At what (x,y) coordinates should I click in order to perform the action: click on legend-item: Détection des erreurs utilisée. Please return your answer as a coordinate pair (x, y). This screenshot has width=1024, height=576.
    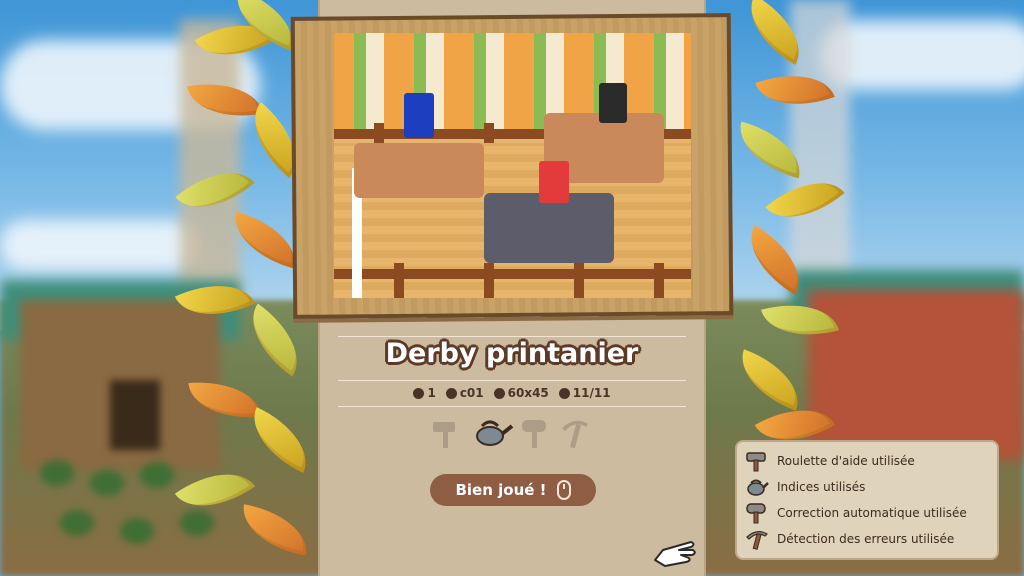
    Looking at the image, I should click on (867, 539).